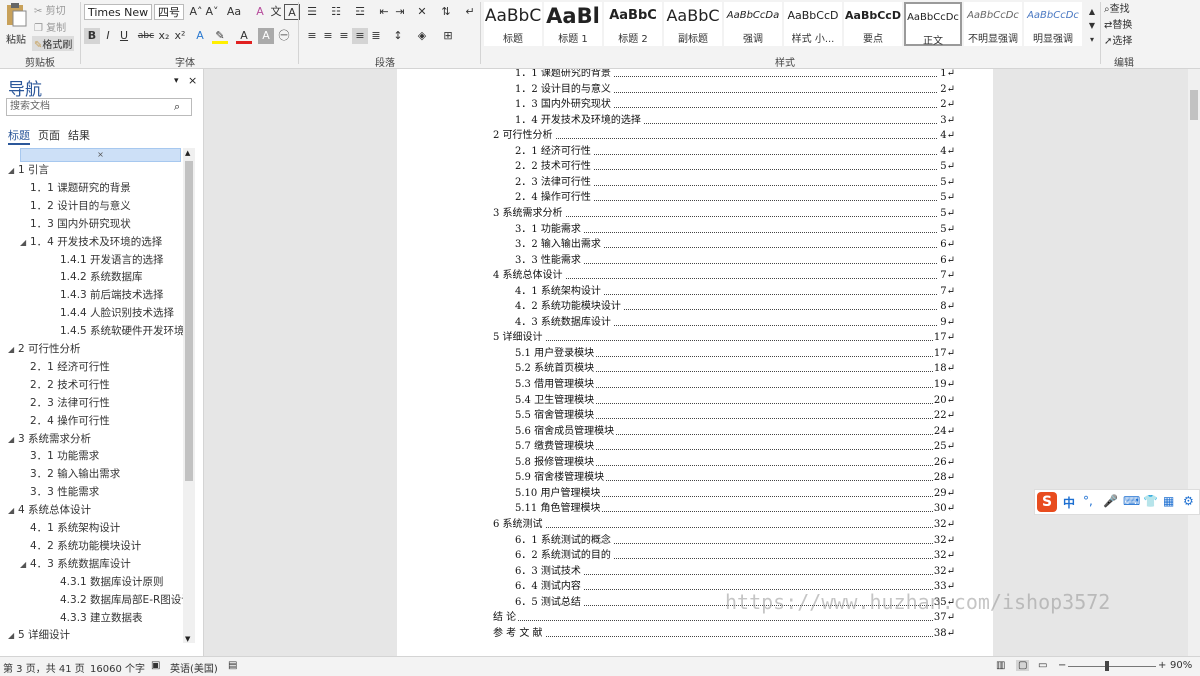 This screenshot has width=1200, height=676. Describe the element at coordinates (1069, 502) in the screenshot. I see `ime-mode: 中` at that location.